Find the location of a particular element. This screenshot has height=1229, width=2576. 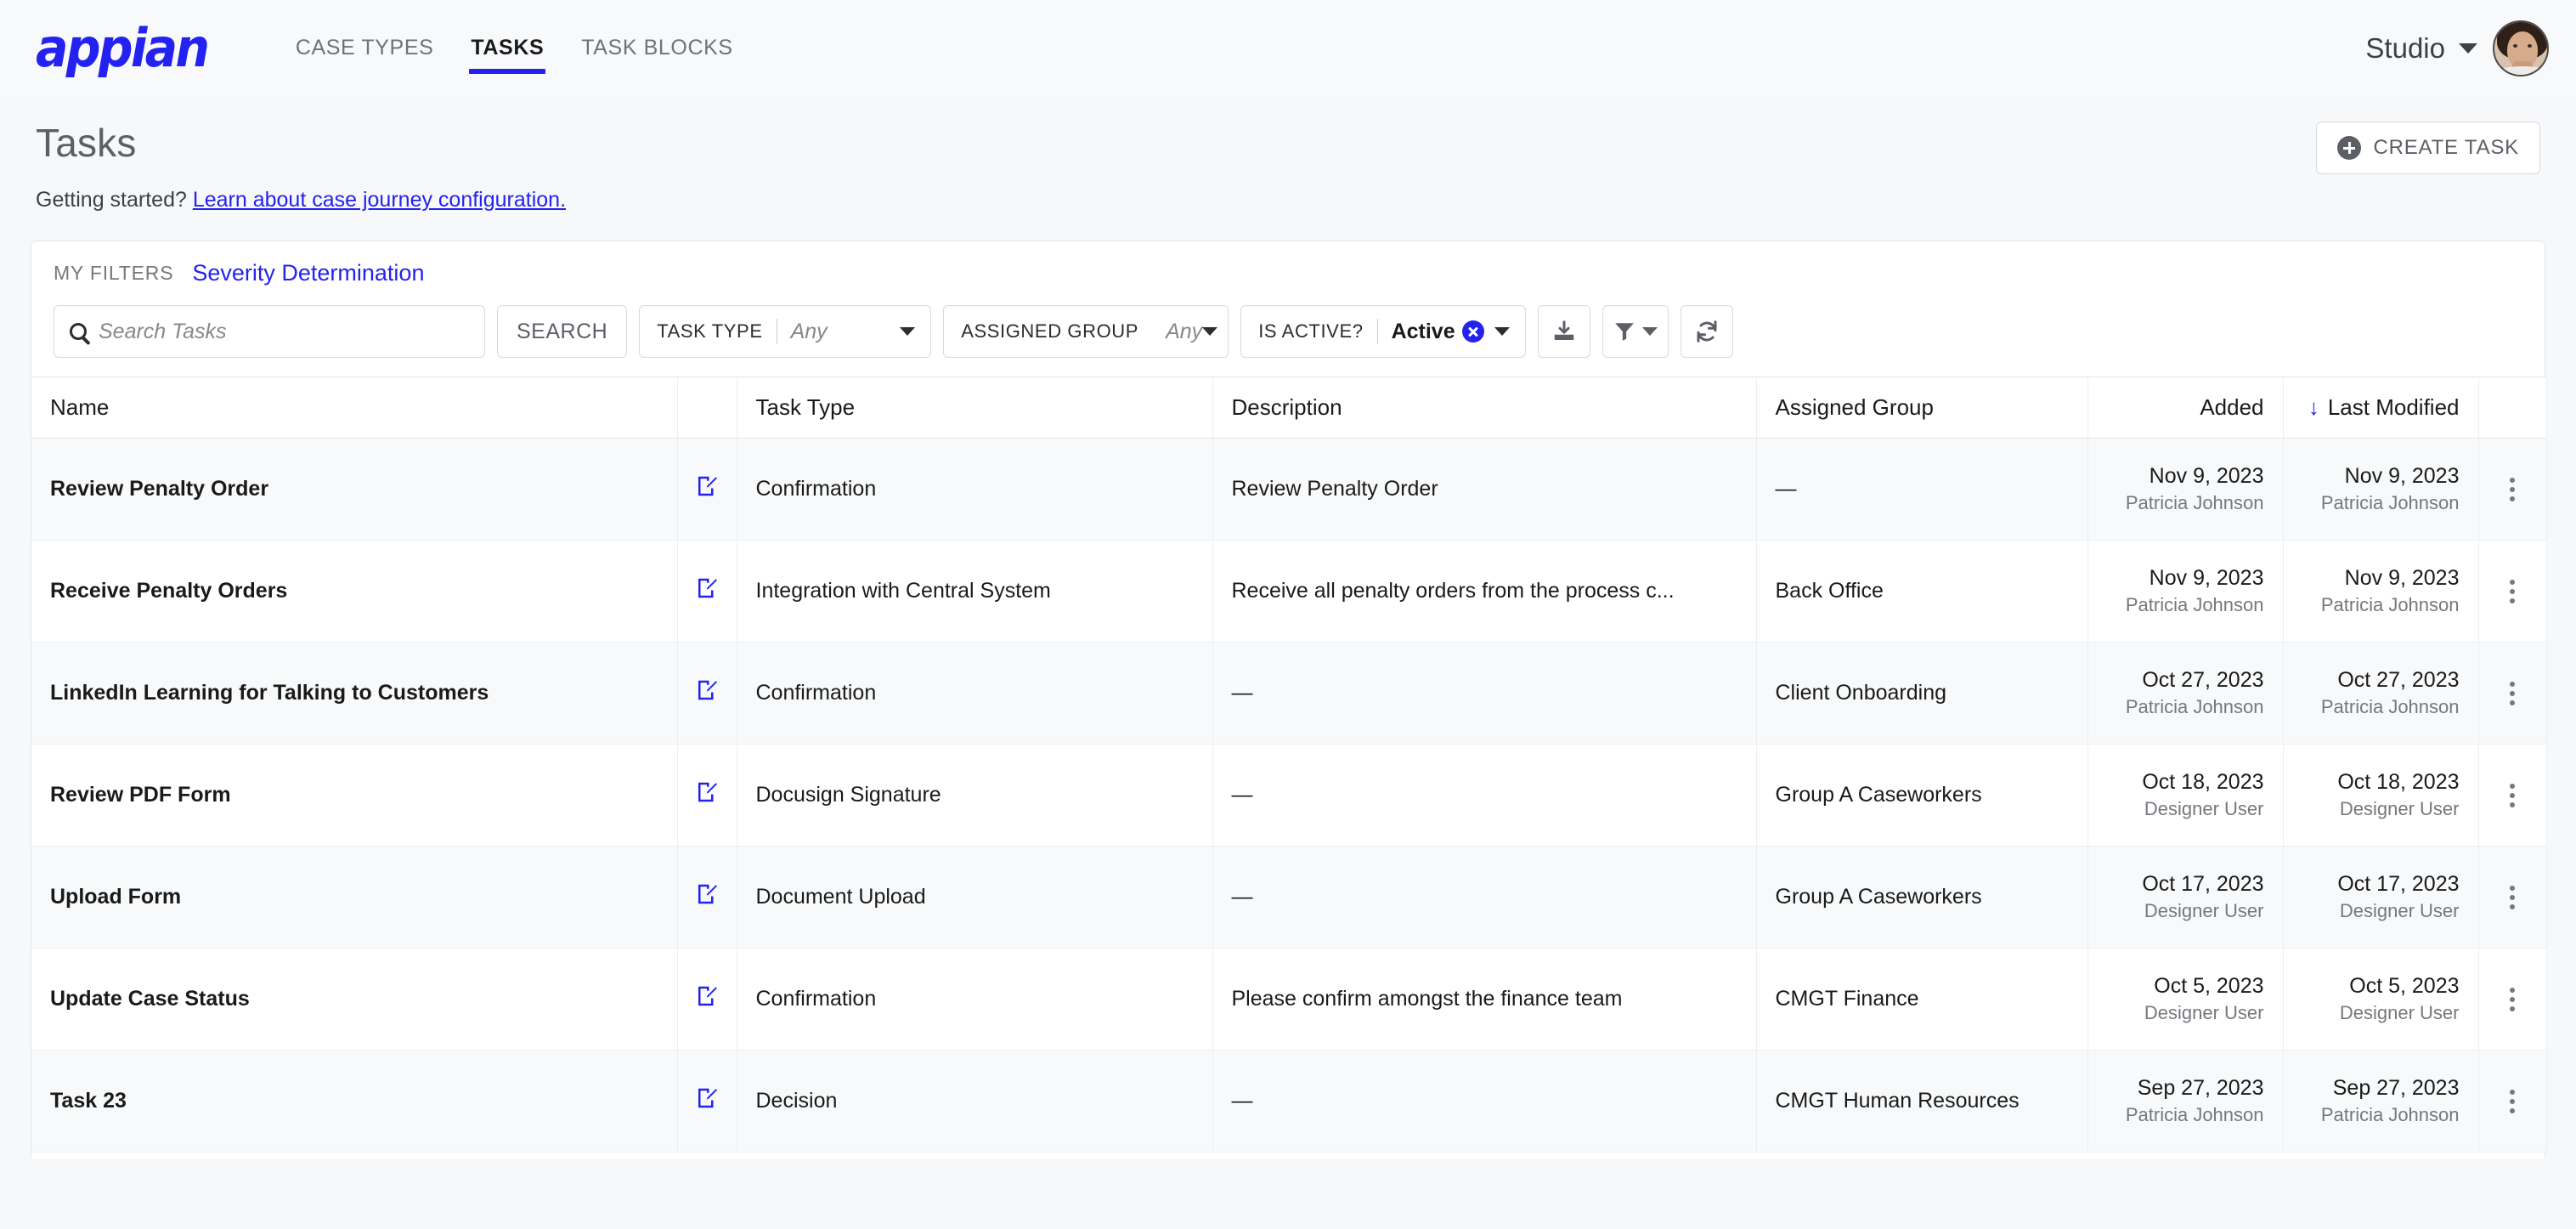

column-header-last-modified: ↓ Last Modified is located at coordinates (2381, 408).